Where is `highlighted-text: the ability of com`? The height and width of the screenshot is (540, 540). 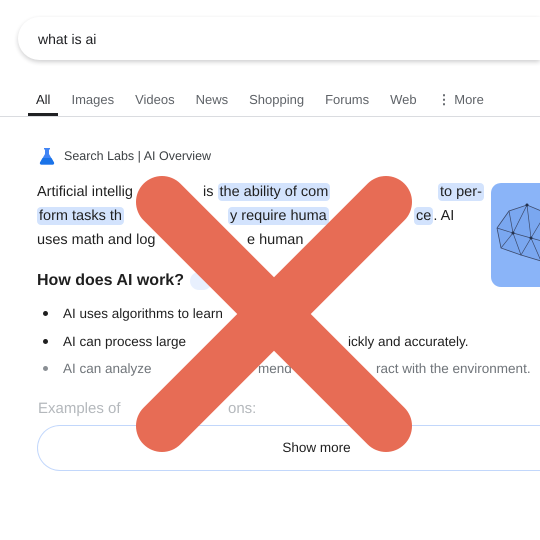
highlighted-text: the ability of com is located at coordinates (274, 192).